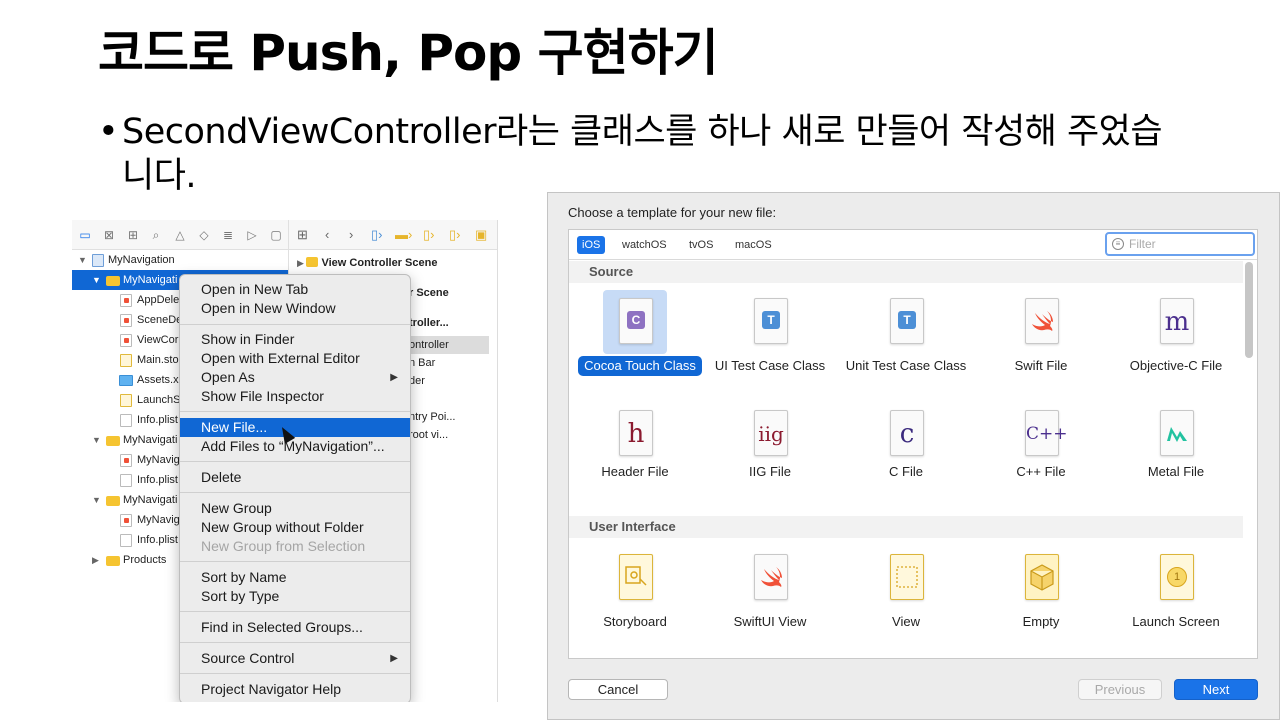  Describe the element at coordinates (753, 245) in the screenshot. I see `tab-macos: macOS` at that location.